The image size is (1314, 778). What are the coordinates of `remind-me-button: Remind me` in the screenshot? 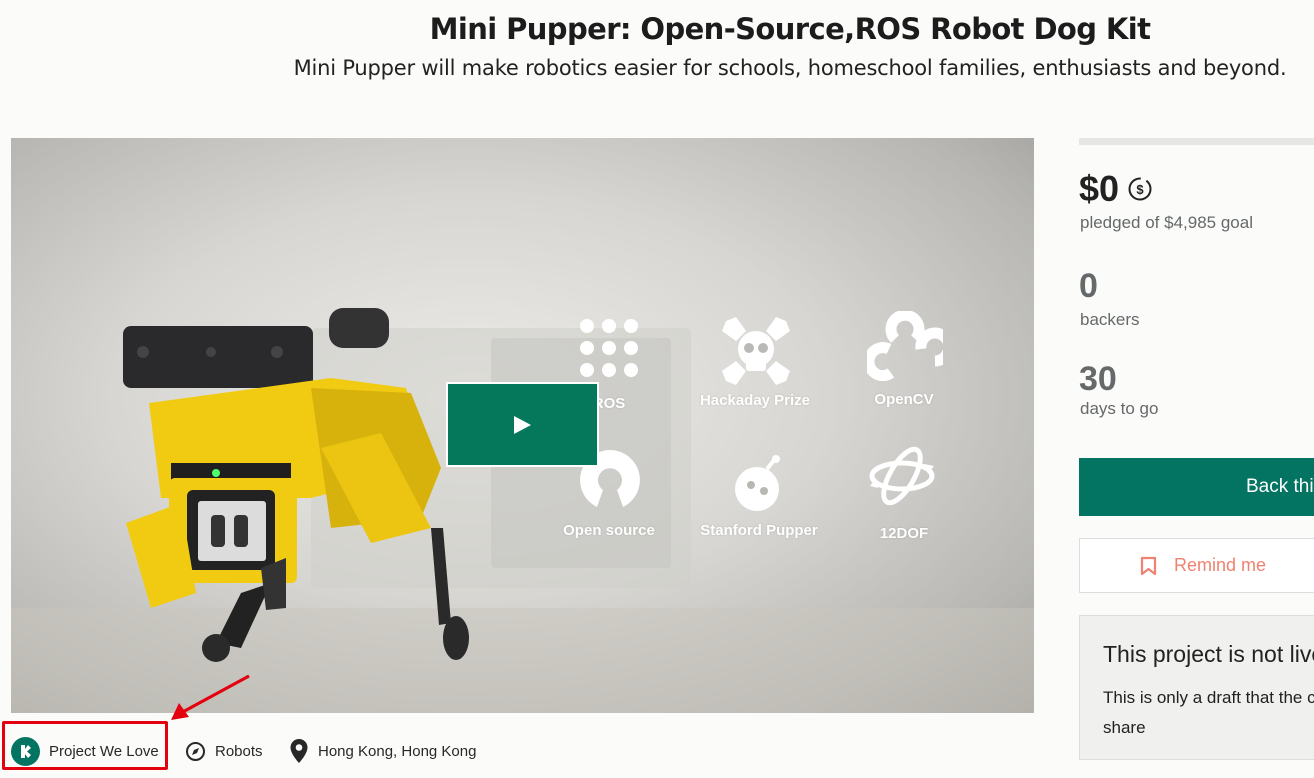 It's located at (1196, 565).